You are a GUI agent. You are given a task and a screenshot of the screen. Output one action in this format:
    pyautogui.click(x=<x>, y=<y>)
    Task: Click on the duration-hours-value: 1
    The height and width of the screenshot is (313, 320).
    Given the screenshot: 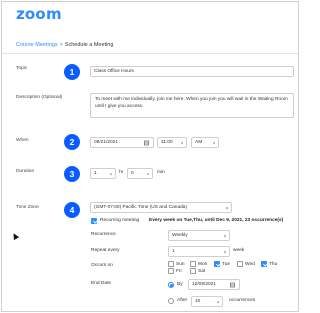 What is the action you would take?
    pyautogui.click(x=95, y=173)
    